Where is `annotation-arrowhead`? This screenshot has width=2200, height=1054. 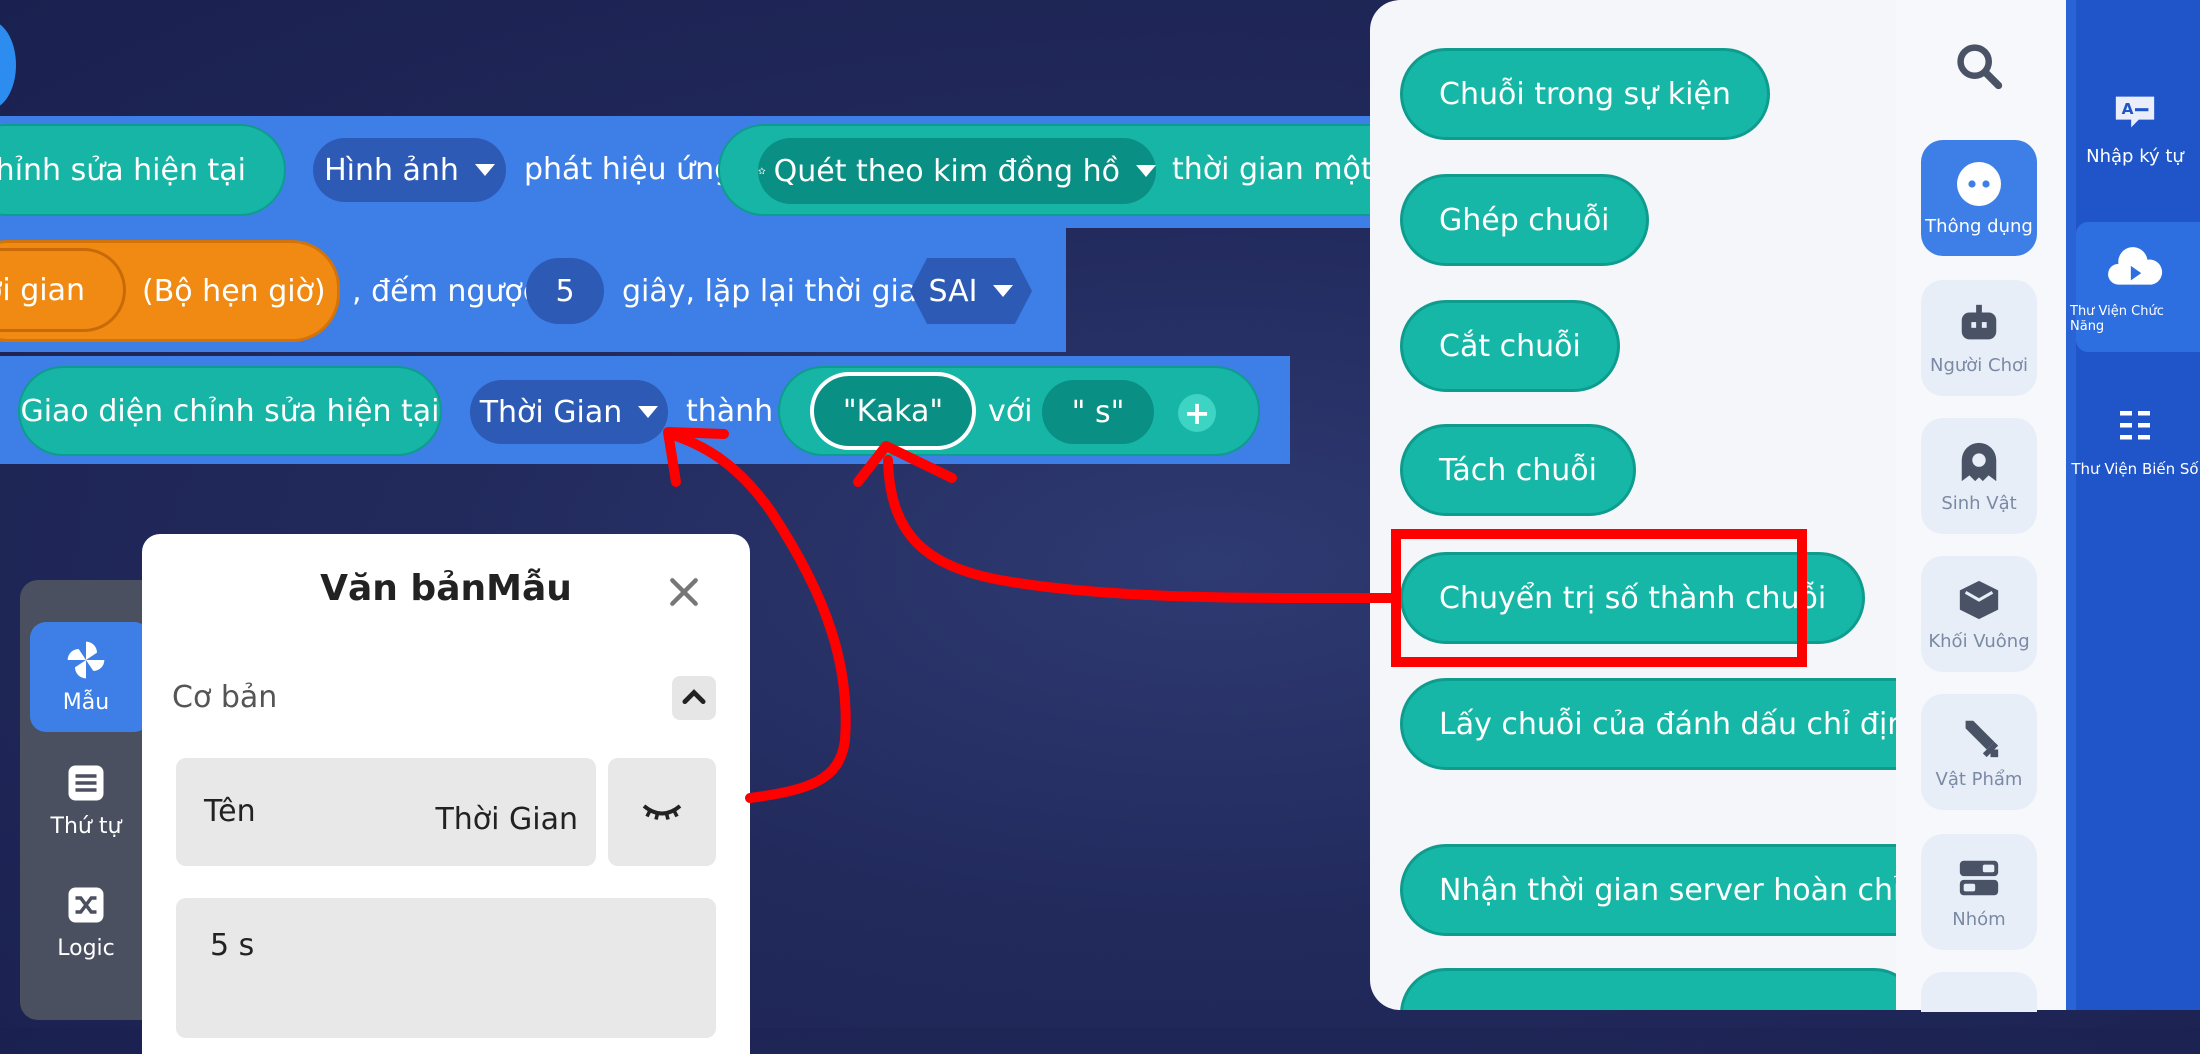 annotation-arrowhead is located at coordinates (905, 464).